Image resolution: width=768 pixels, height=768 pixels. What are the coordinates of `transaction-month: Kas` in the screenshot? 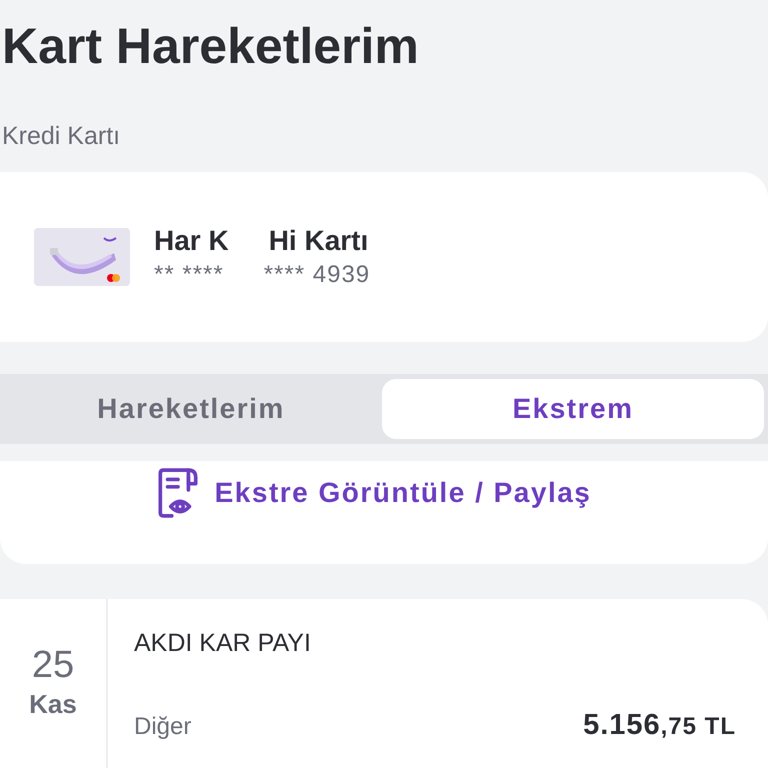 It's located at (53, 704).